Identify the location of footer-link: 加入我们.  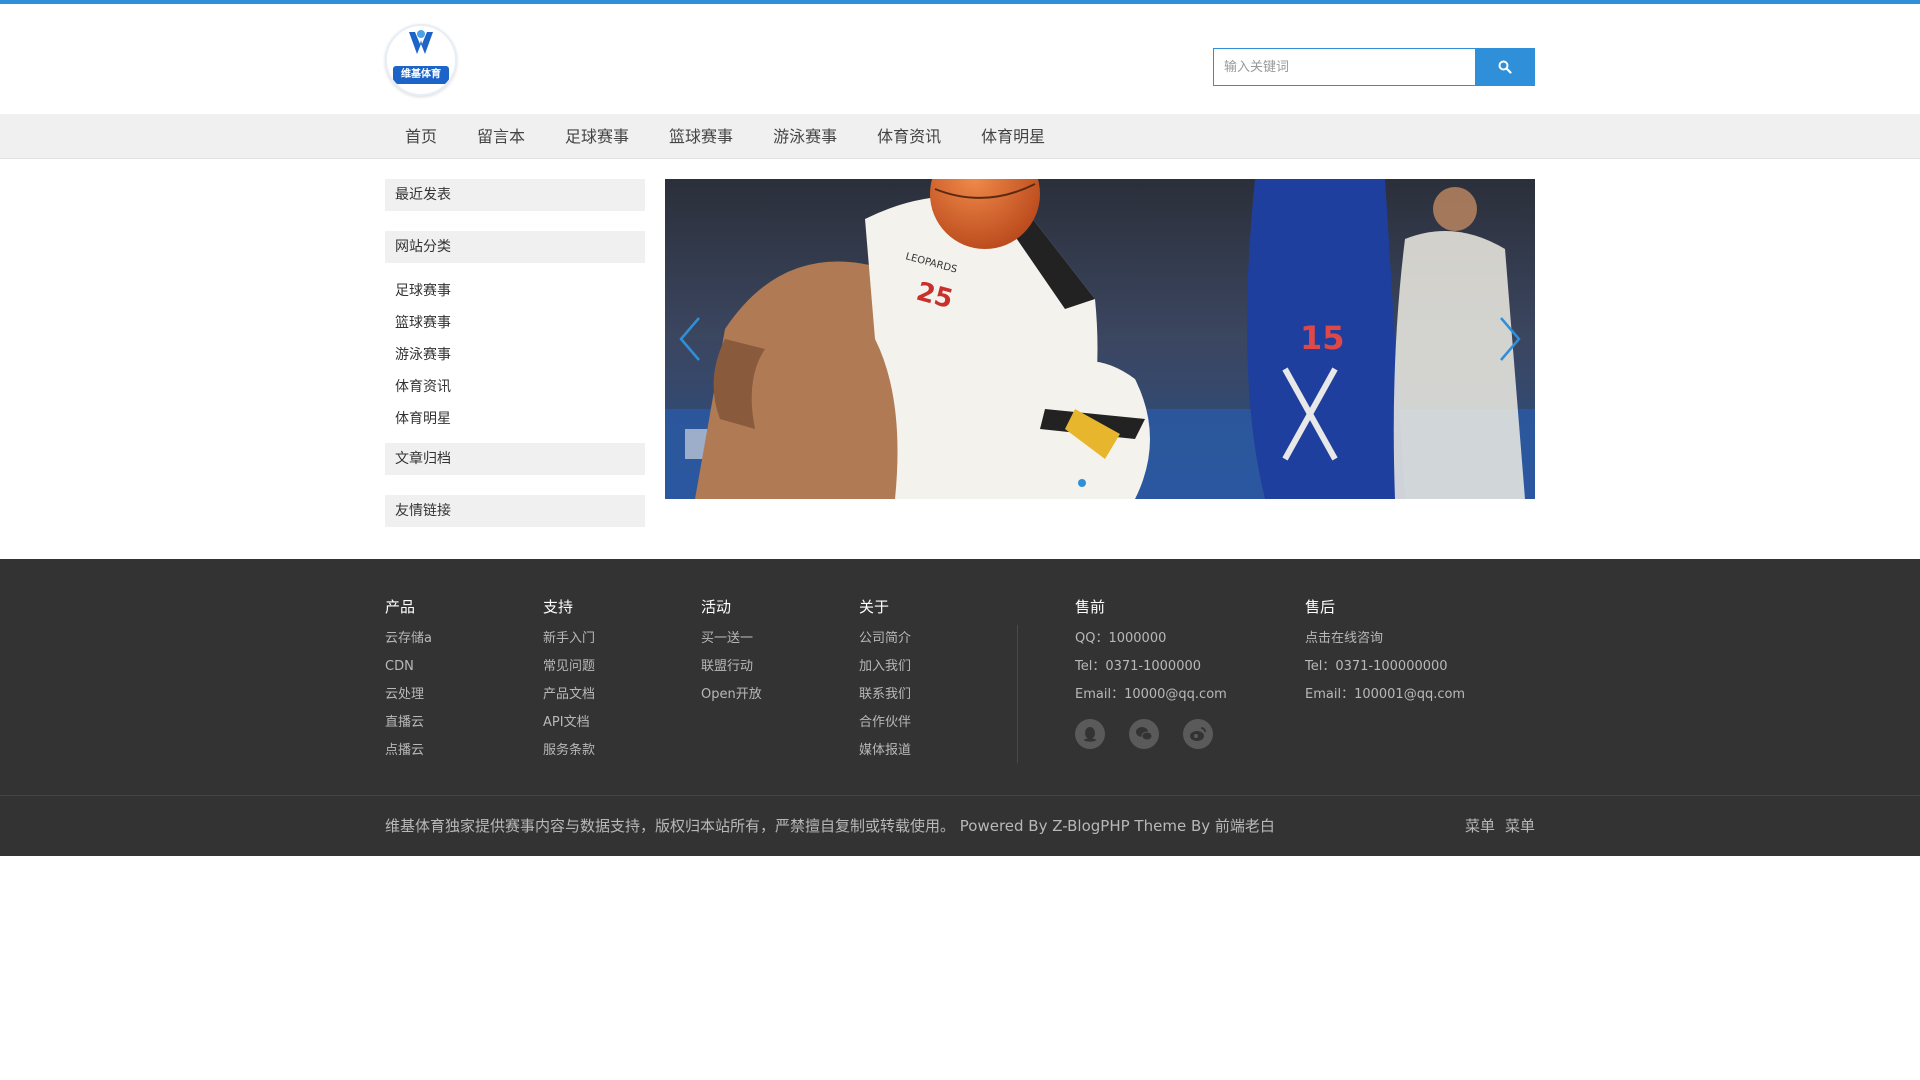
(885, 667).